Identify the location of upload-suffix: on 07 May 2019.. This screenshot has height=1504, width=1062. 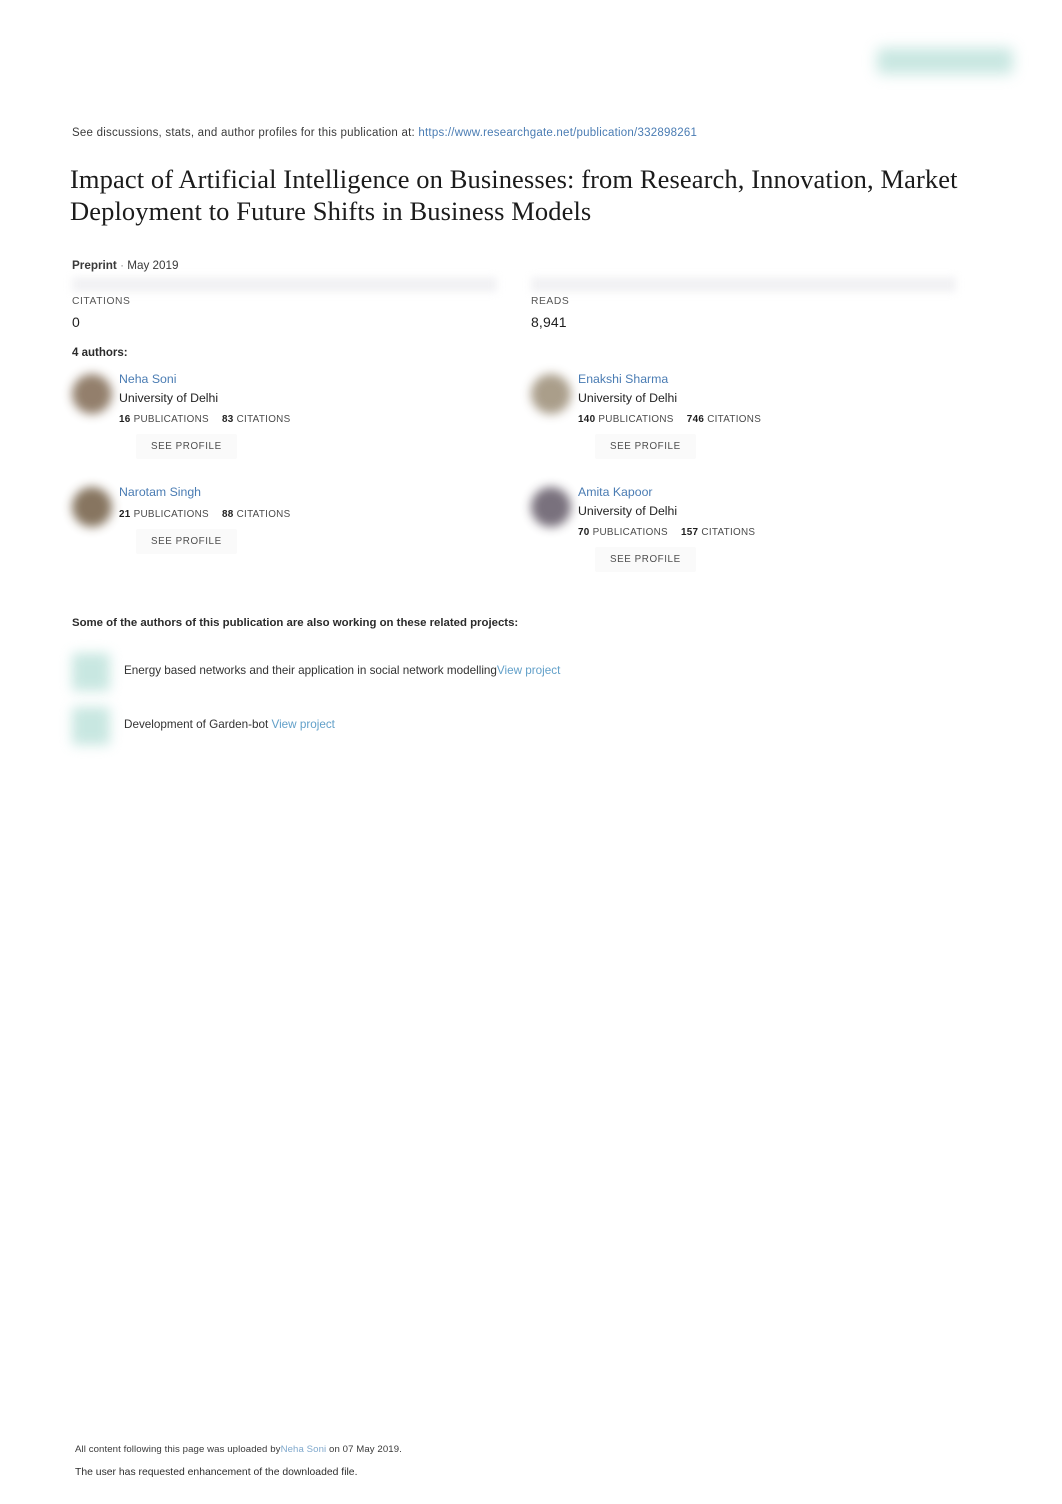
(364, 1449).